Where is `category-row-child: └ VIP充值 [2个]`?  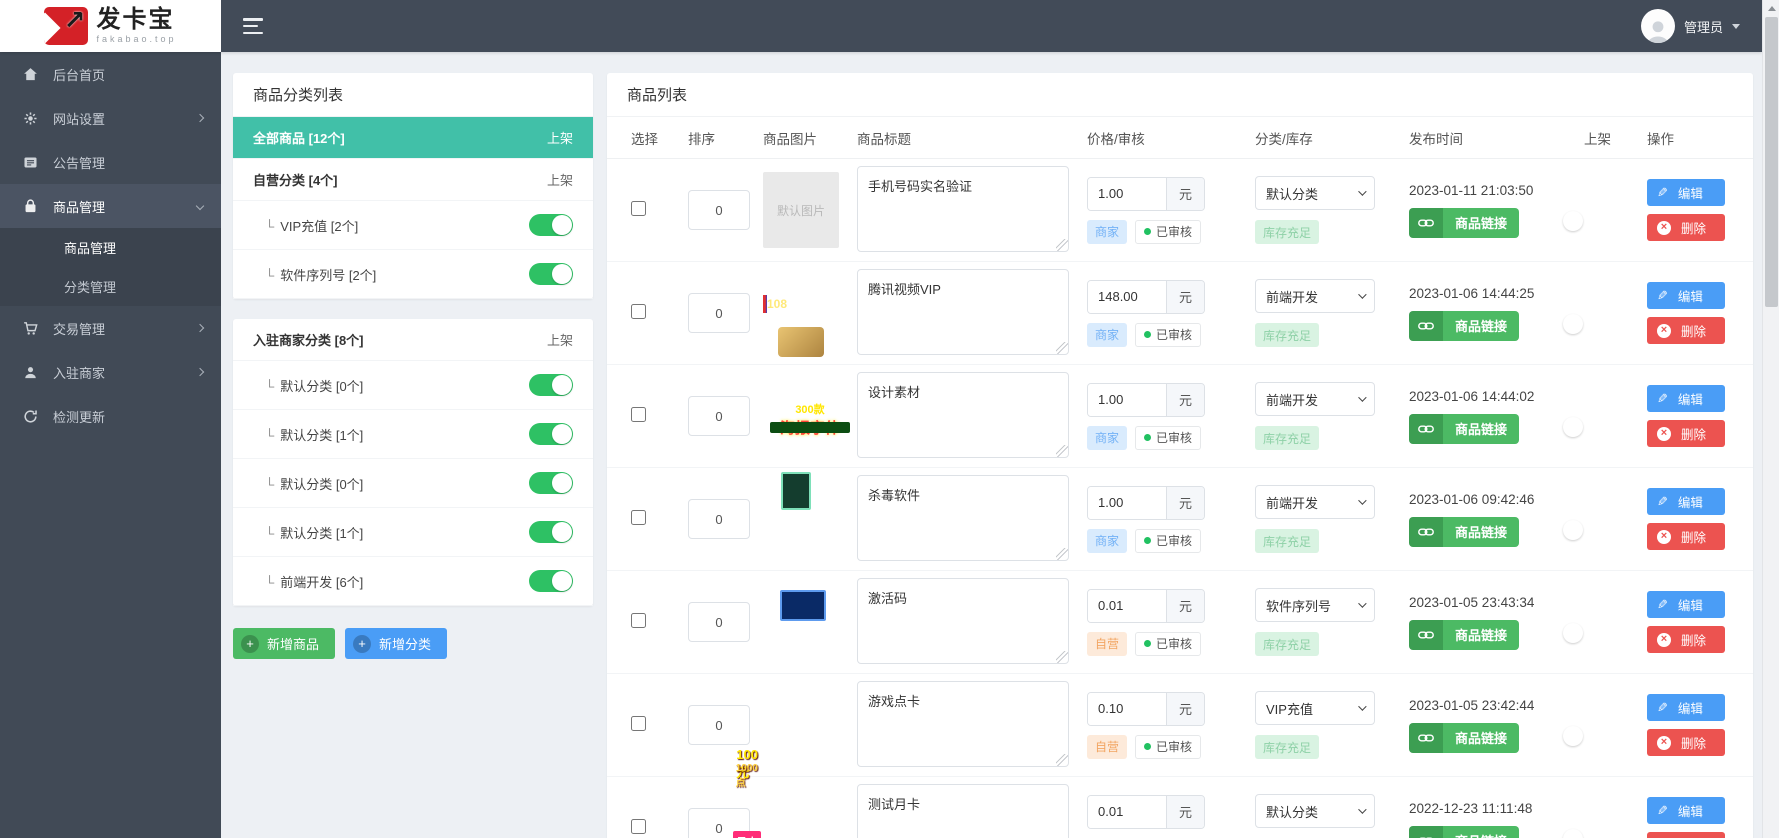
category-row-child: └ VIP充值 [2个] is located at coordinates (413, 225).